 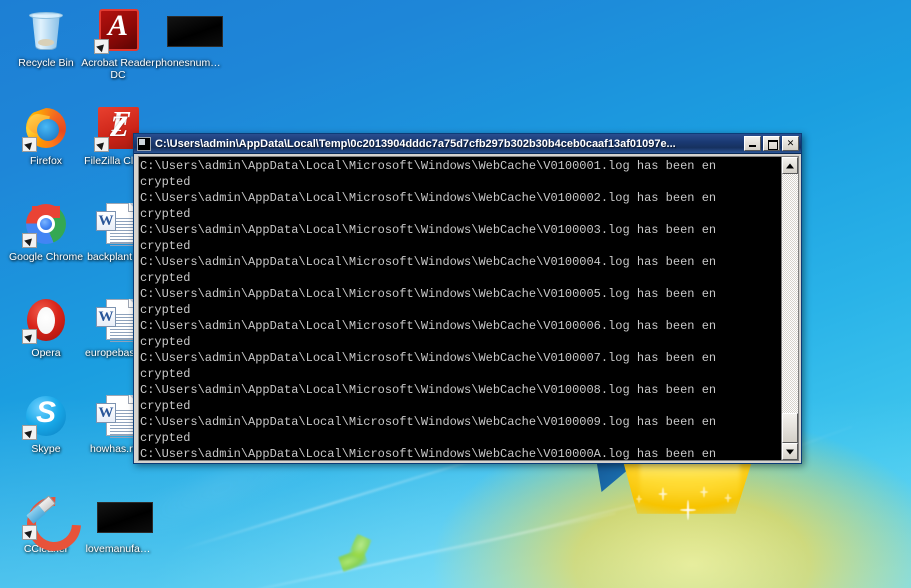 I want to click on firefox-icon, so click(x=46, y=128).